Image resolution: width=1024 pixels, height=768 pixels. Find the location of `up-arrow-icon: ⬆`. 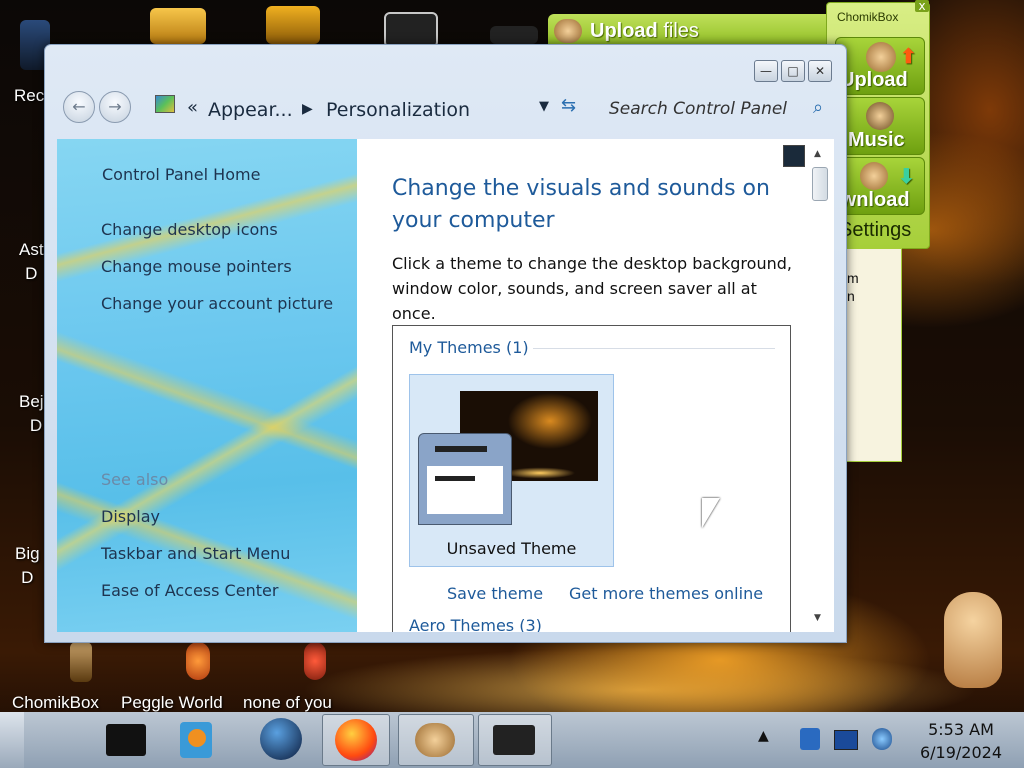

up-arrow-icon: ⬆ is located at coordinates (908, 57).